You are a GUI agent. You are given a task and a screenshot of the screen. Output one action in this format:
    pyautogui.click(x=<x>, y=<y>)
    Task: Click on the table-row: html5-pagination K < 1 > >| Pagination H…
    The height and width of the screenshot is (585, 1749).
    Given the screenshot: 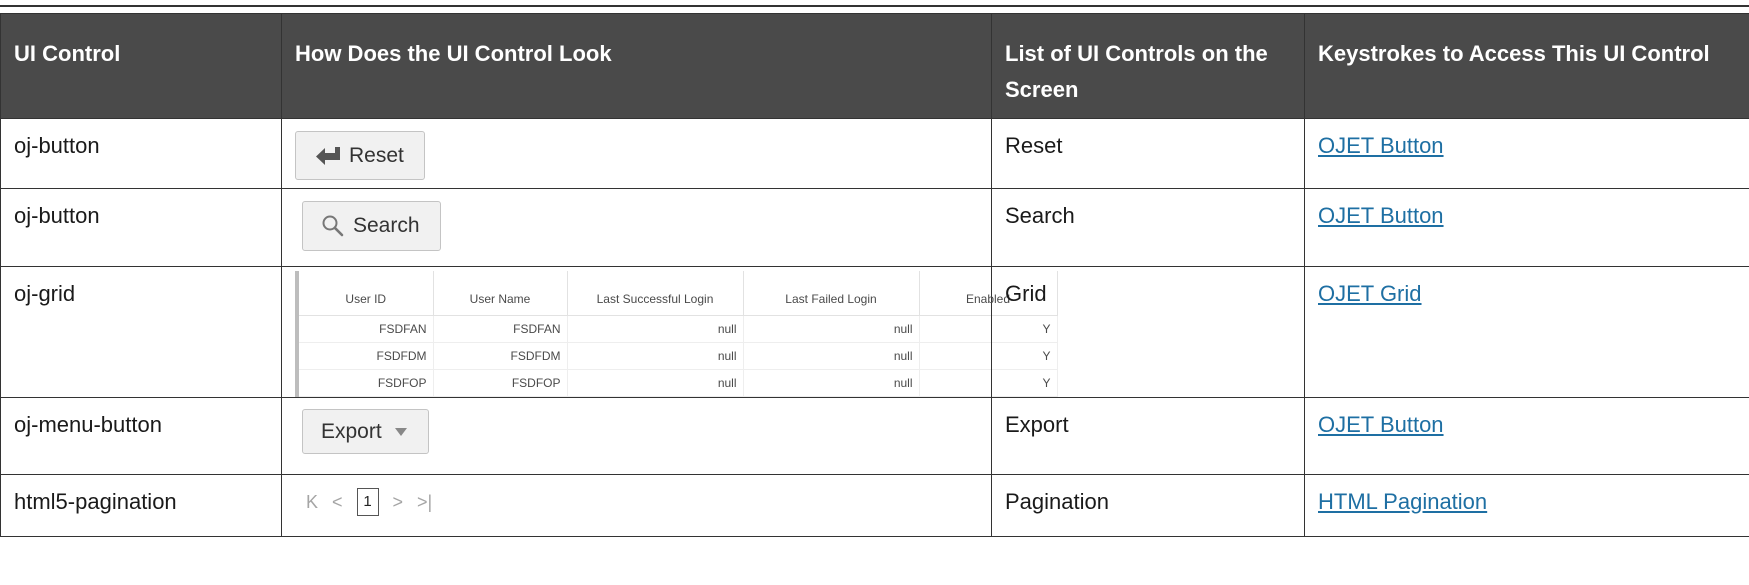 What is the action you would take?
    pyautogui.click(x=874, y=505)
    